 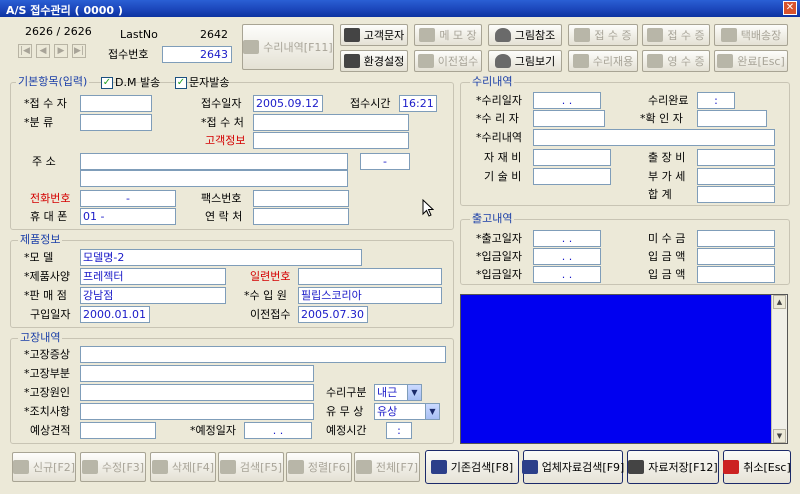 I want to click on release-date-field: . ., so click(x=567, y=238).